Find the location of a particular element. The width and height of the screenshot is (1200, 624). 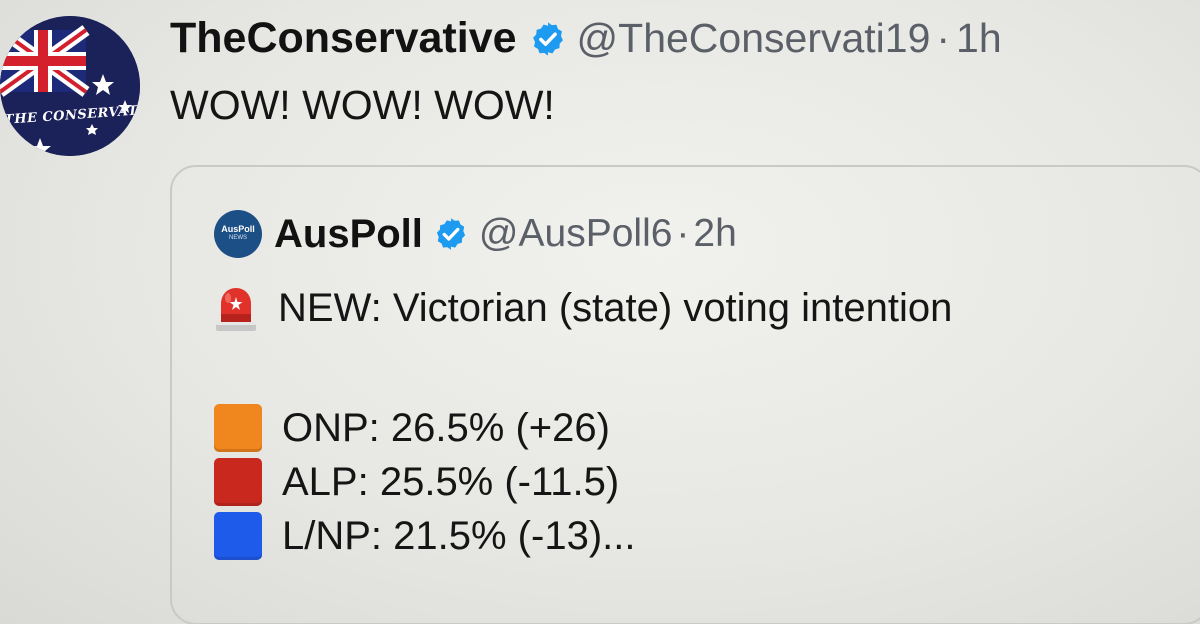

result-row: ALP: 25.5% (-11.5) is located at coordinates (424, 482).